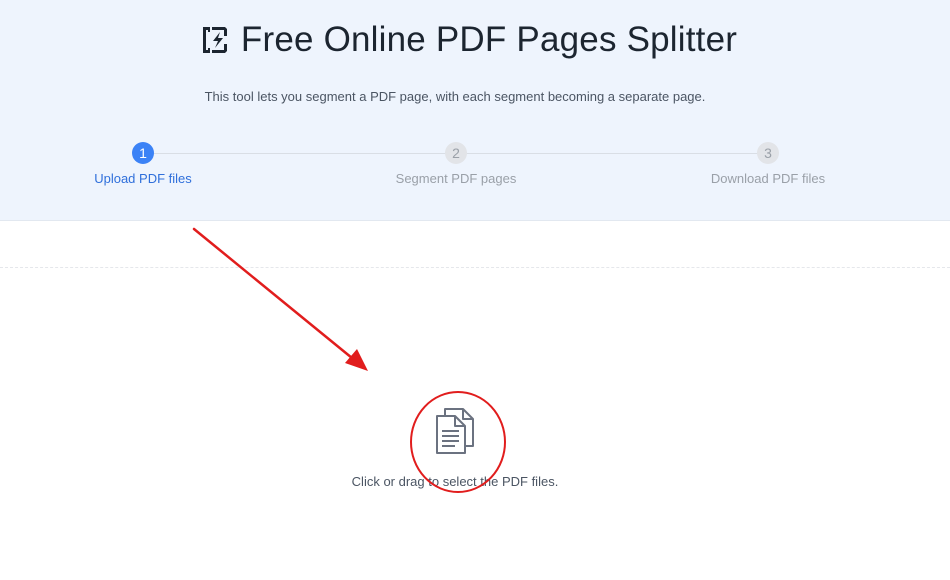  I want to click on step-upload: 1 Upload PDF files, so click(143, 164).